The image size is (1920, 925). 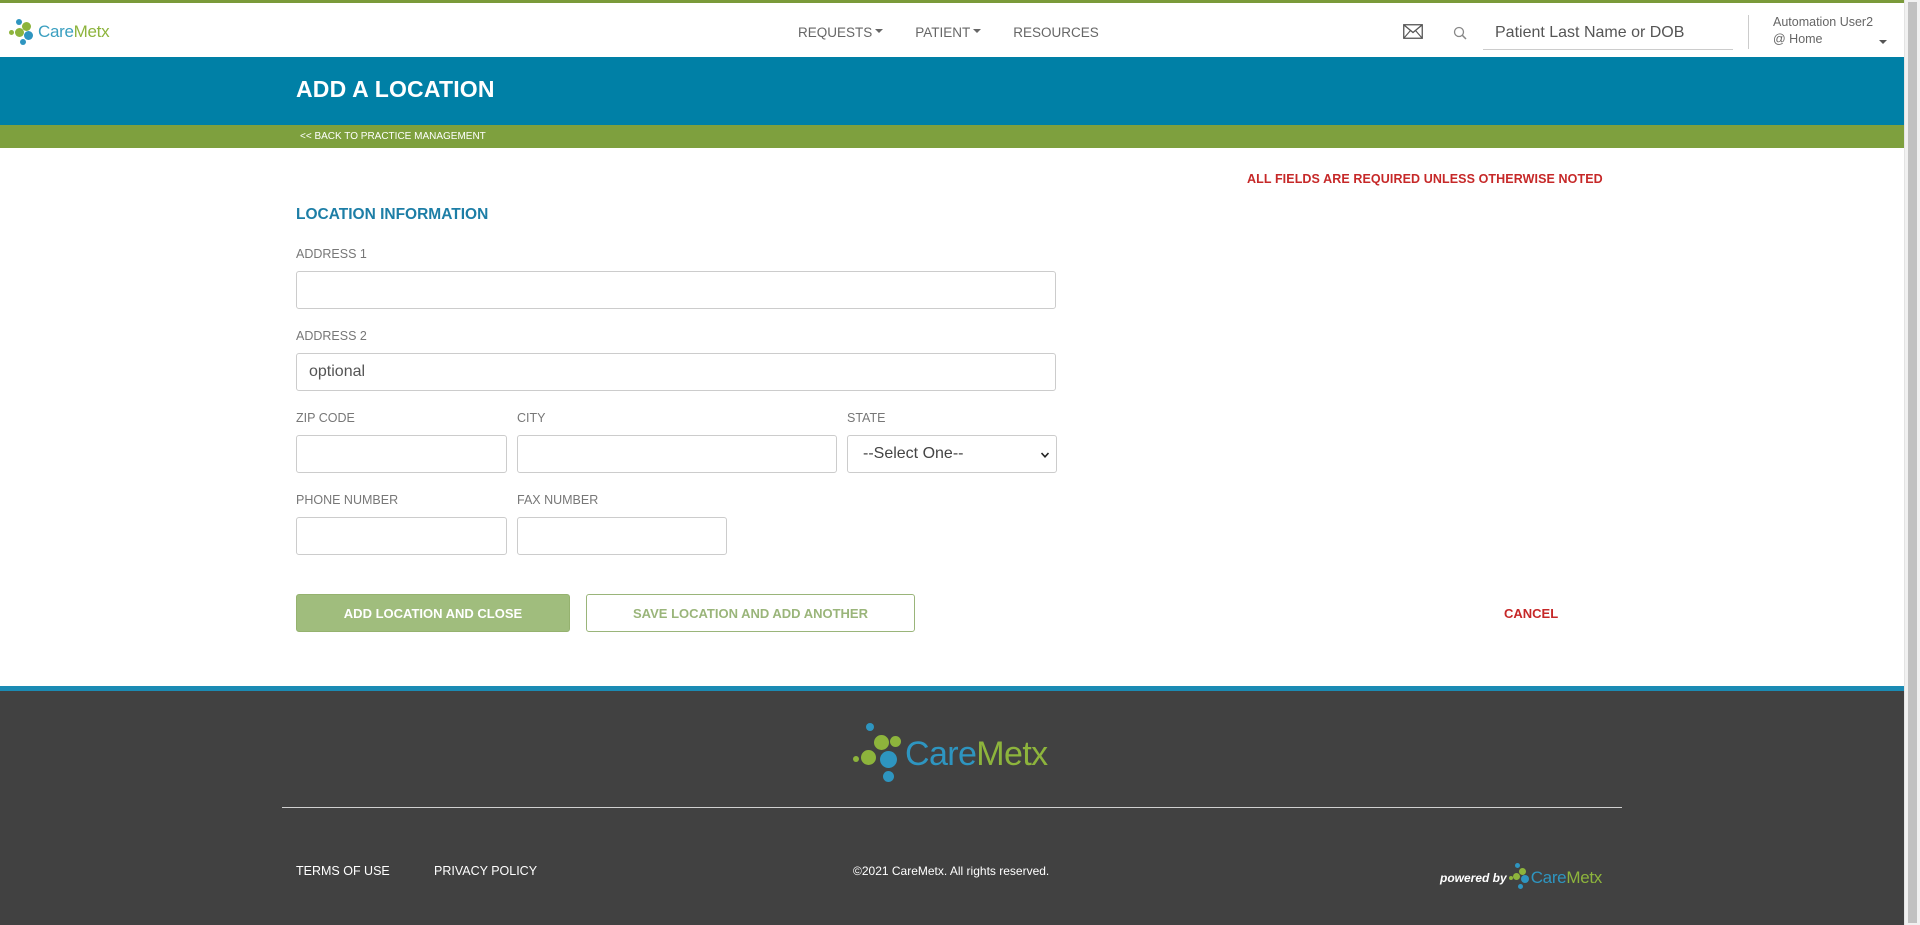 I want to click on user-location: @ Home, so click(x=1798, y=39).